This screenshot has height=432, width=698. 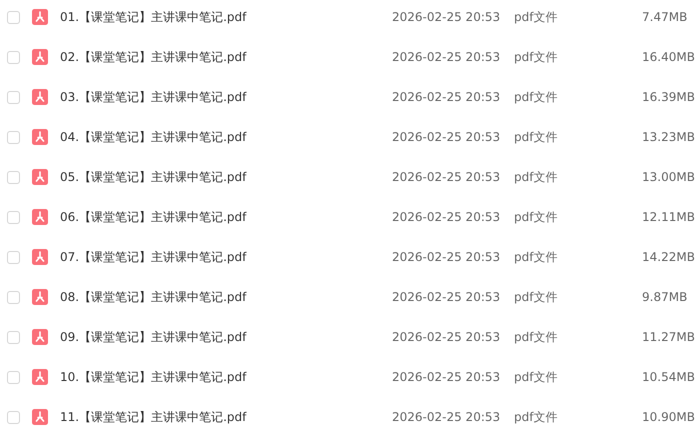 I want to click on file-name: 07.【课堂笔记】主讲课中笔记.pdf, so click(x=226, y=257).